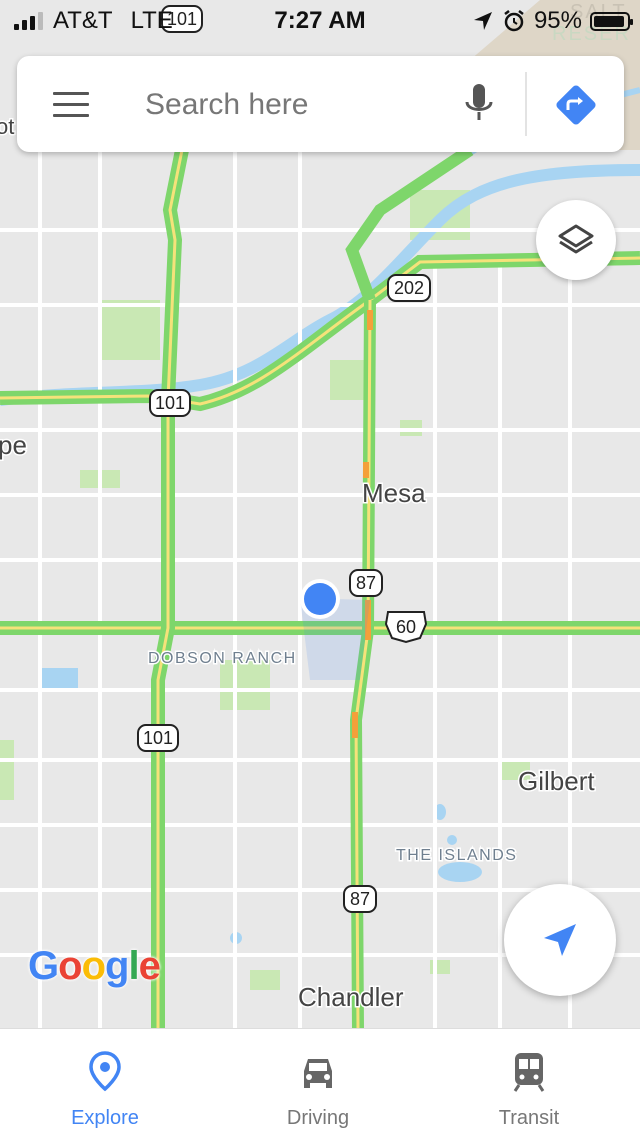 This screenshot has width=640, height=1137. I want to click on route-shield-202: 202, so click(409, 288).